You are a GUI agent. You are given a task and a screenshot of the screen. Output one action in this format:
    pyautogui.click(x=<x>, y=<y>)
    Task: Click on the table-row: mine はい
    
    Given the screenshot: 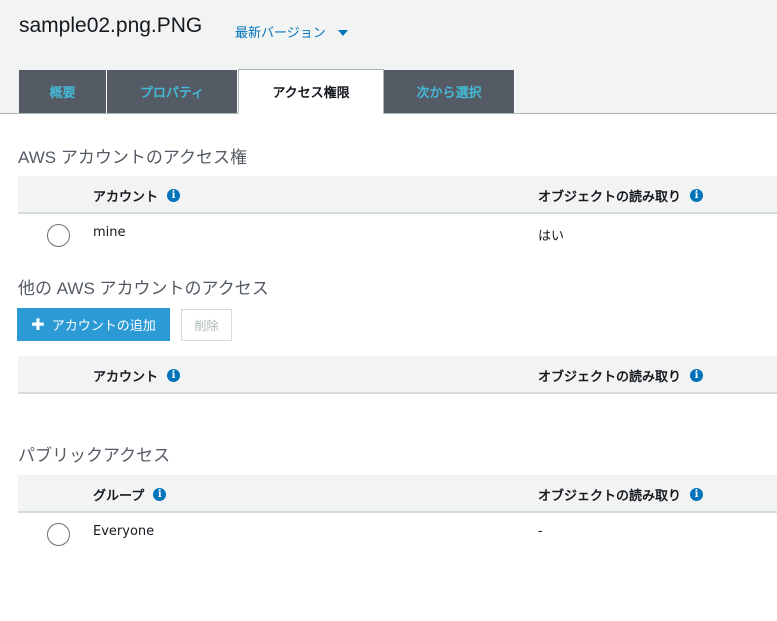 What is the action you would take?
    pyautogui.click(x=397, y=234)
    